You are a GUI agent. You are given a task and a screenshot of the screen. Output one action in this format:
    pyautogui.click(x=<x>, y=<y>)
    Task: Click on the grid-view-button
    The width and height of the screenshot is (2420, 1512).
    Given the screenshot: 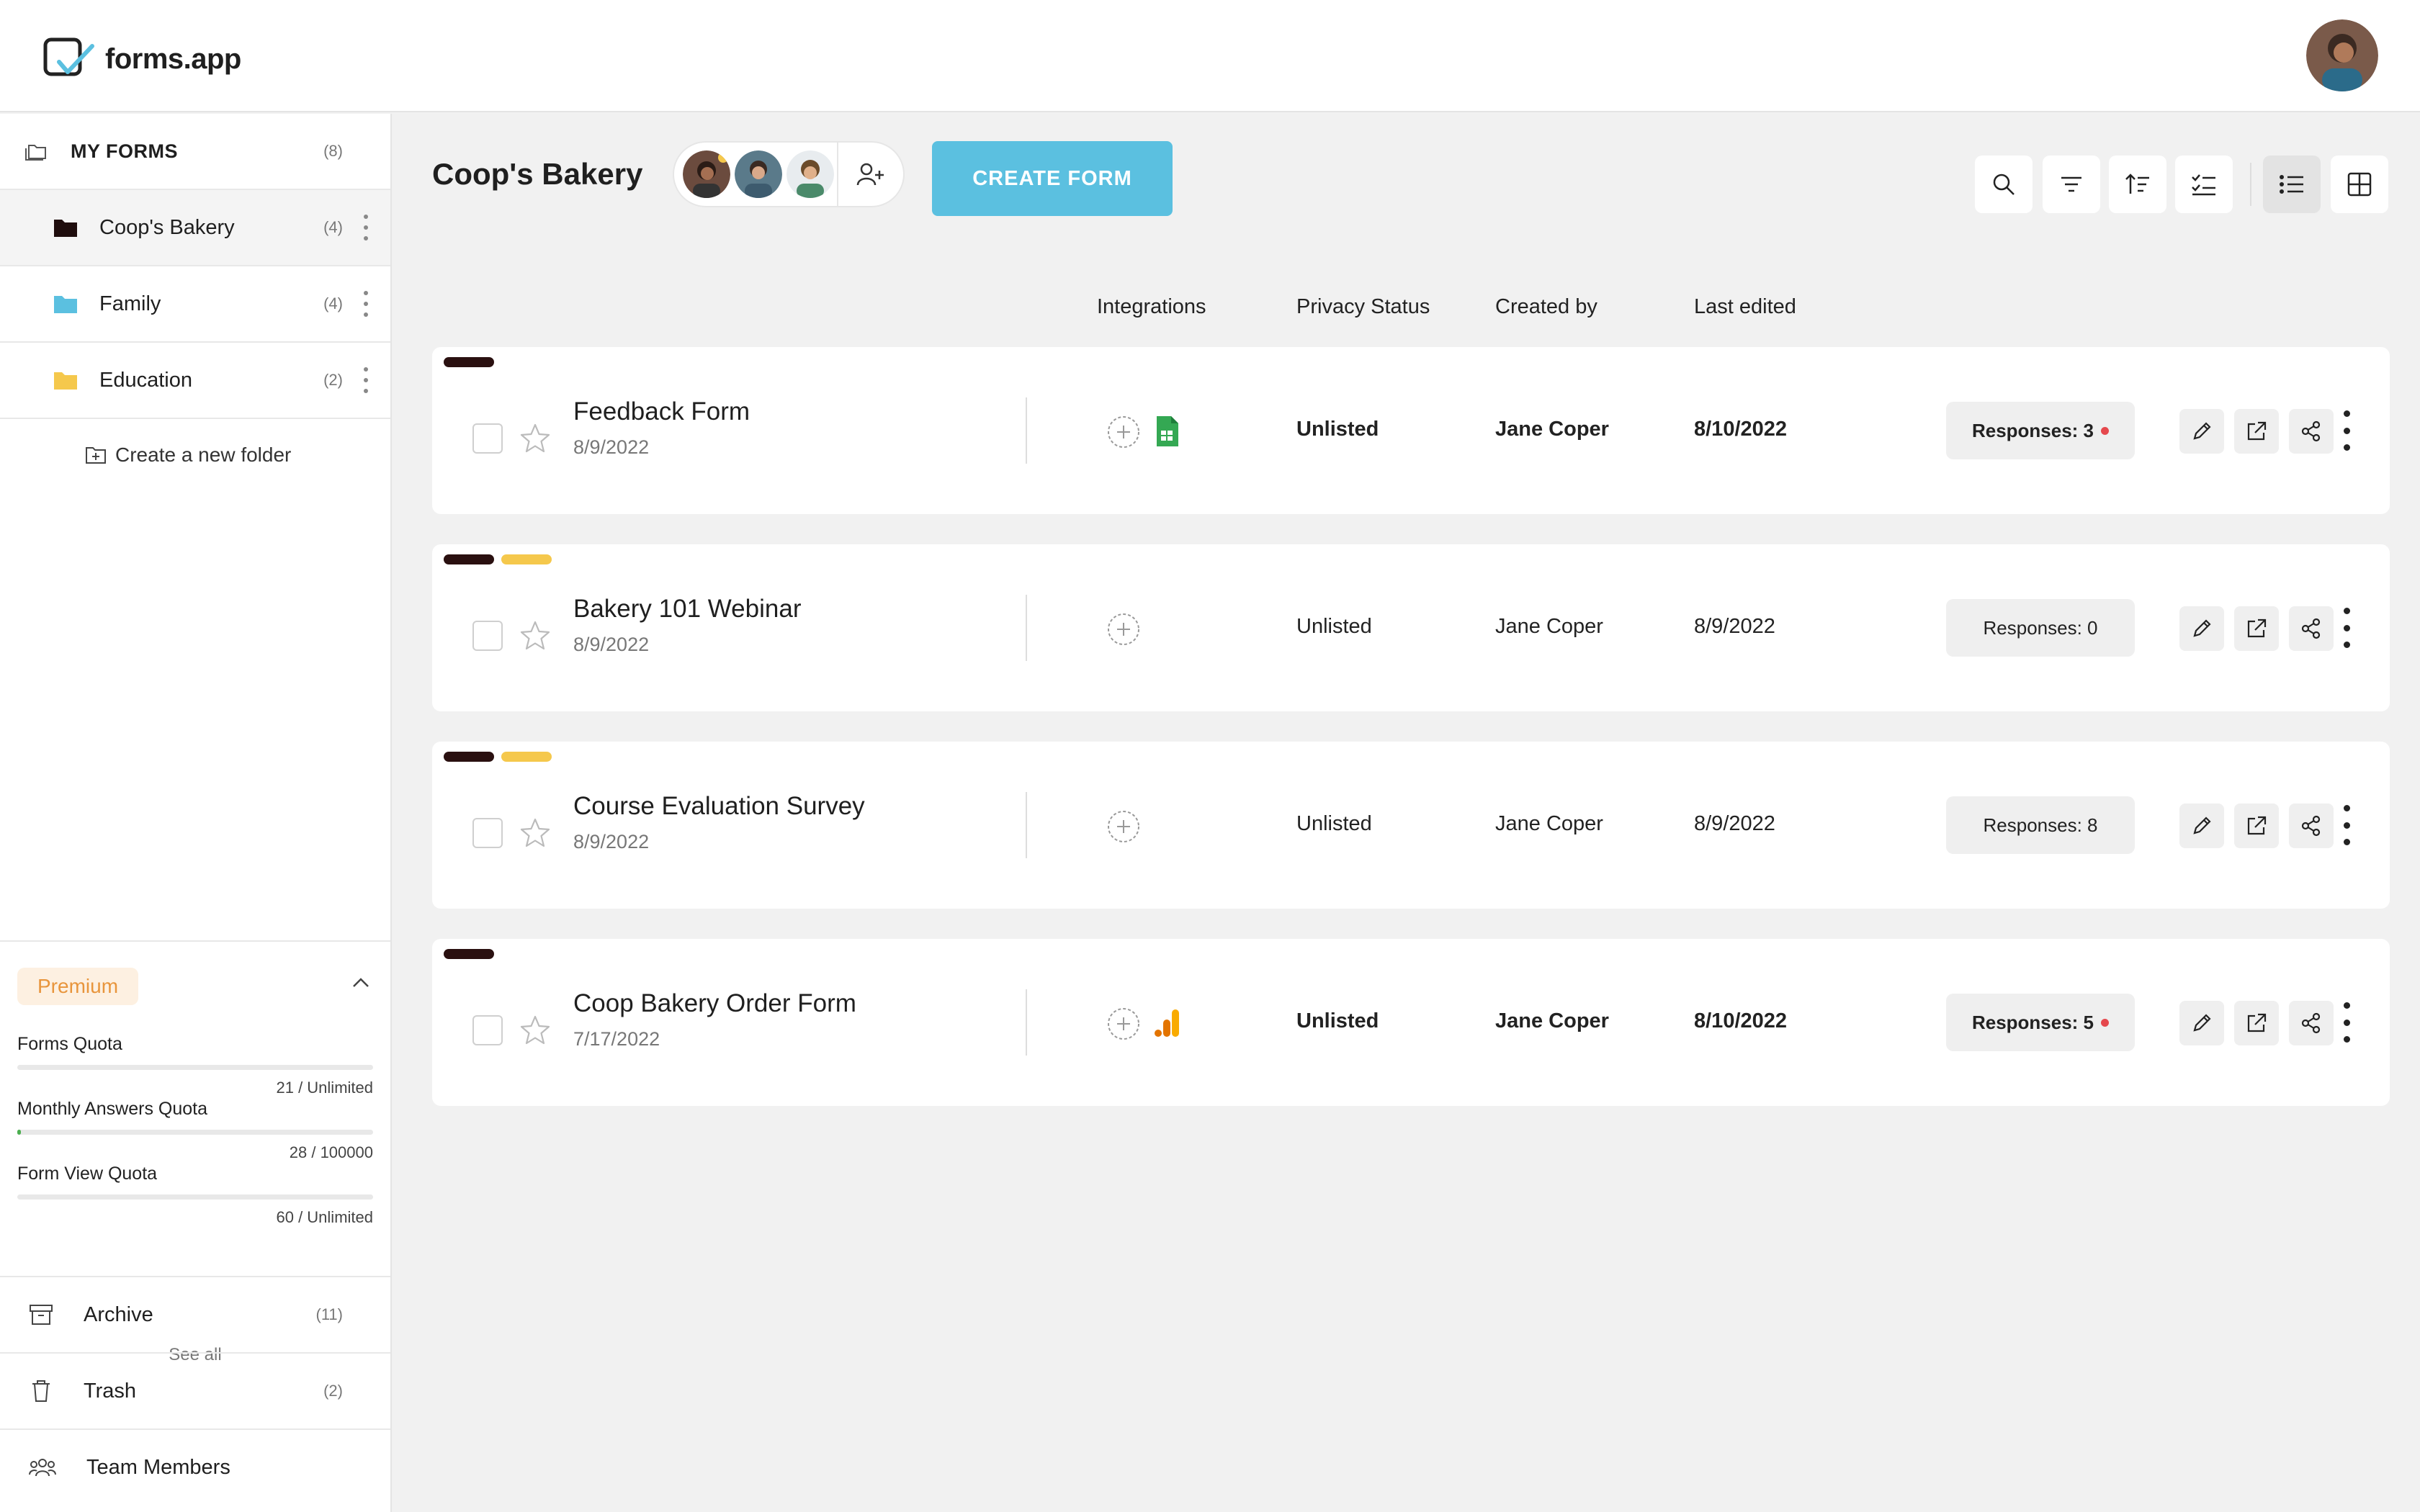 What is the action you would take?
    pyautogui.click(x=2359, y=184)
    